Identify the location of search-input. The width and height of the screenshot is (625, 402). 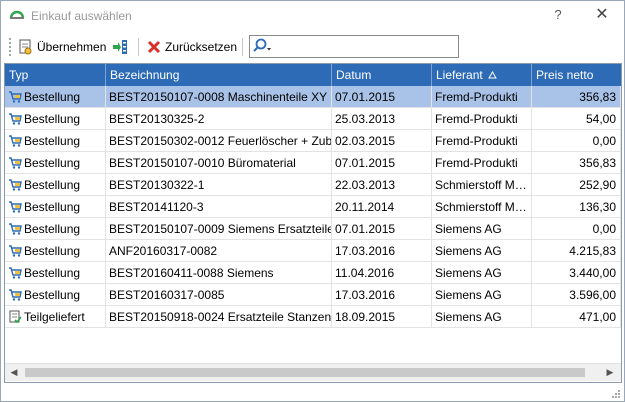
(354, 46).